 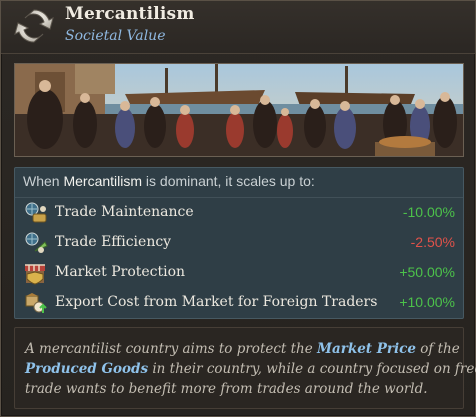 What do you see at coordinates (86, 369) in the screenshot?
I see `produced-goods-link: Produced Goods` at bounding box center [86, 369].